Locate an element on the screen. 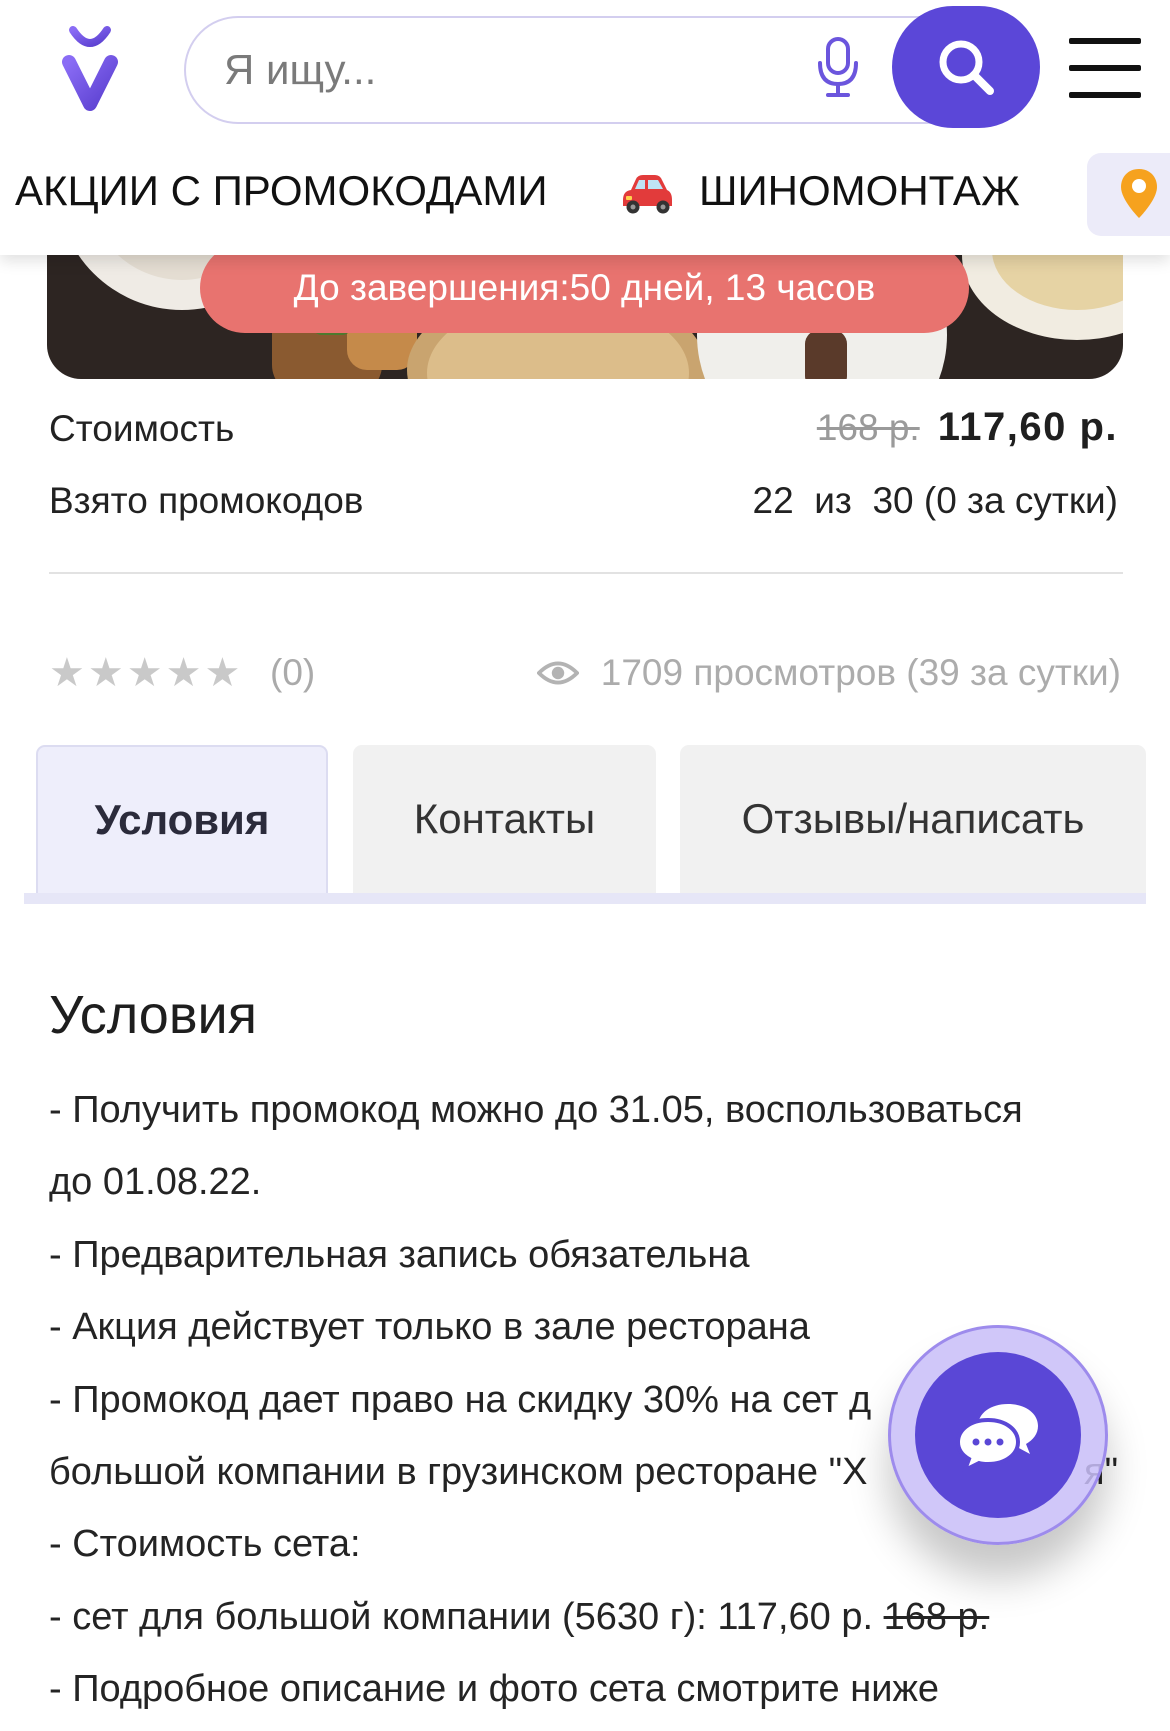 This screenshot has width=1170, height=1731. taken-value: 22 из 30 (0 за сутки) is located at coordinates (935, 500).